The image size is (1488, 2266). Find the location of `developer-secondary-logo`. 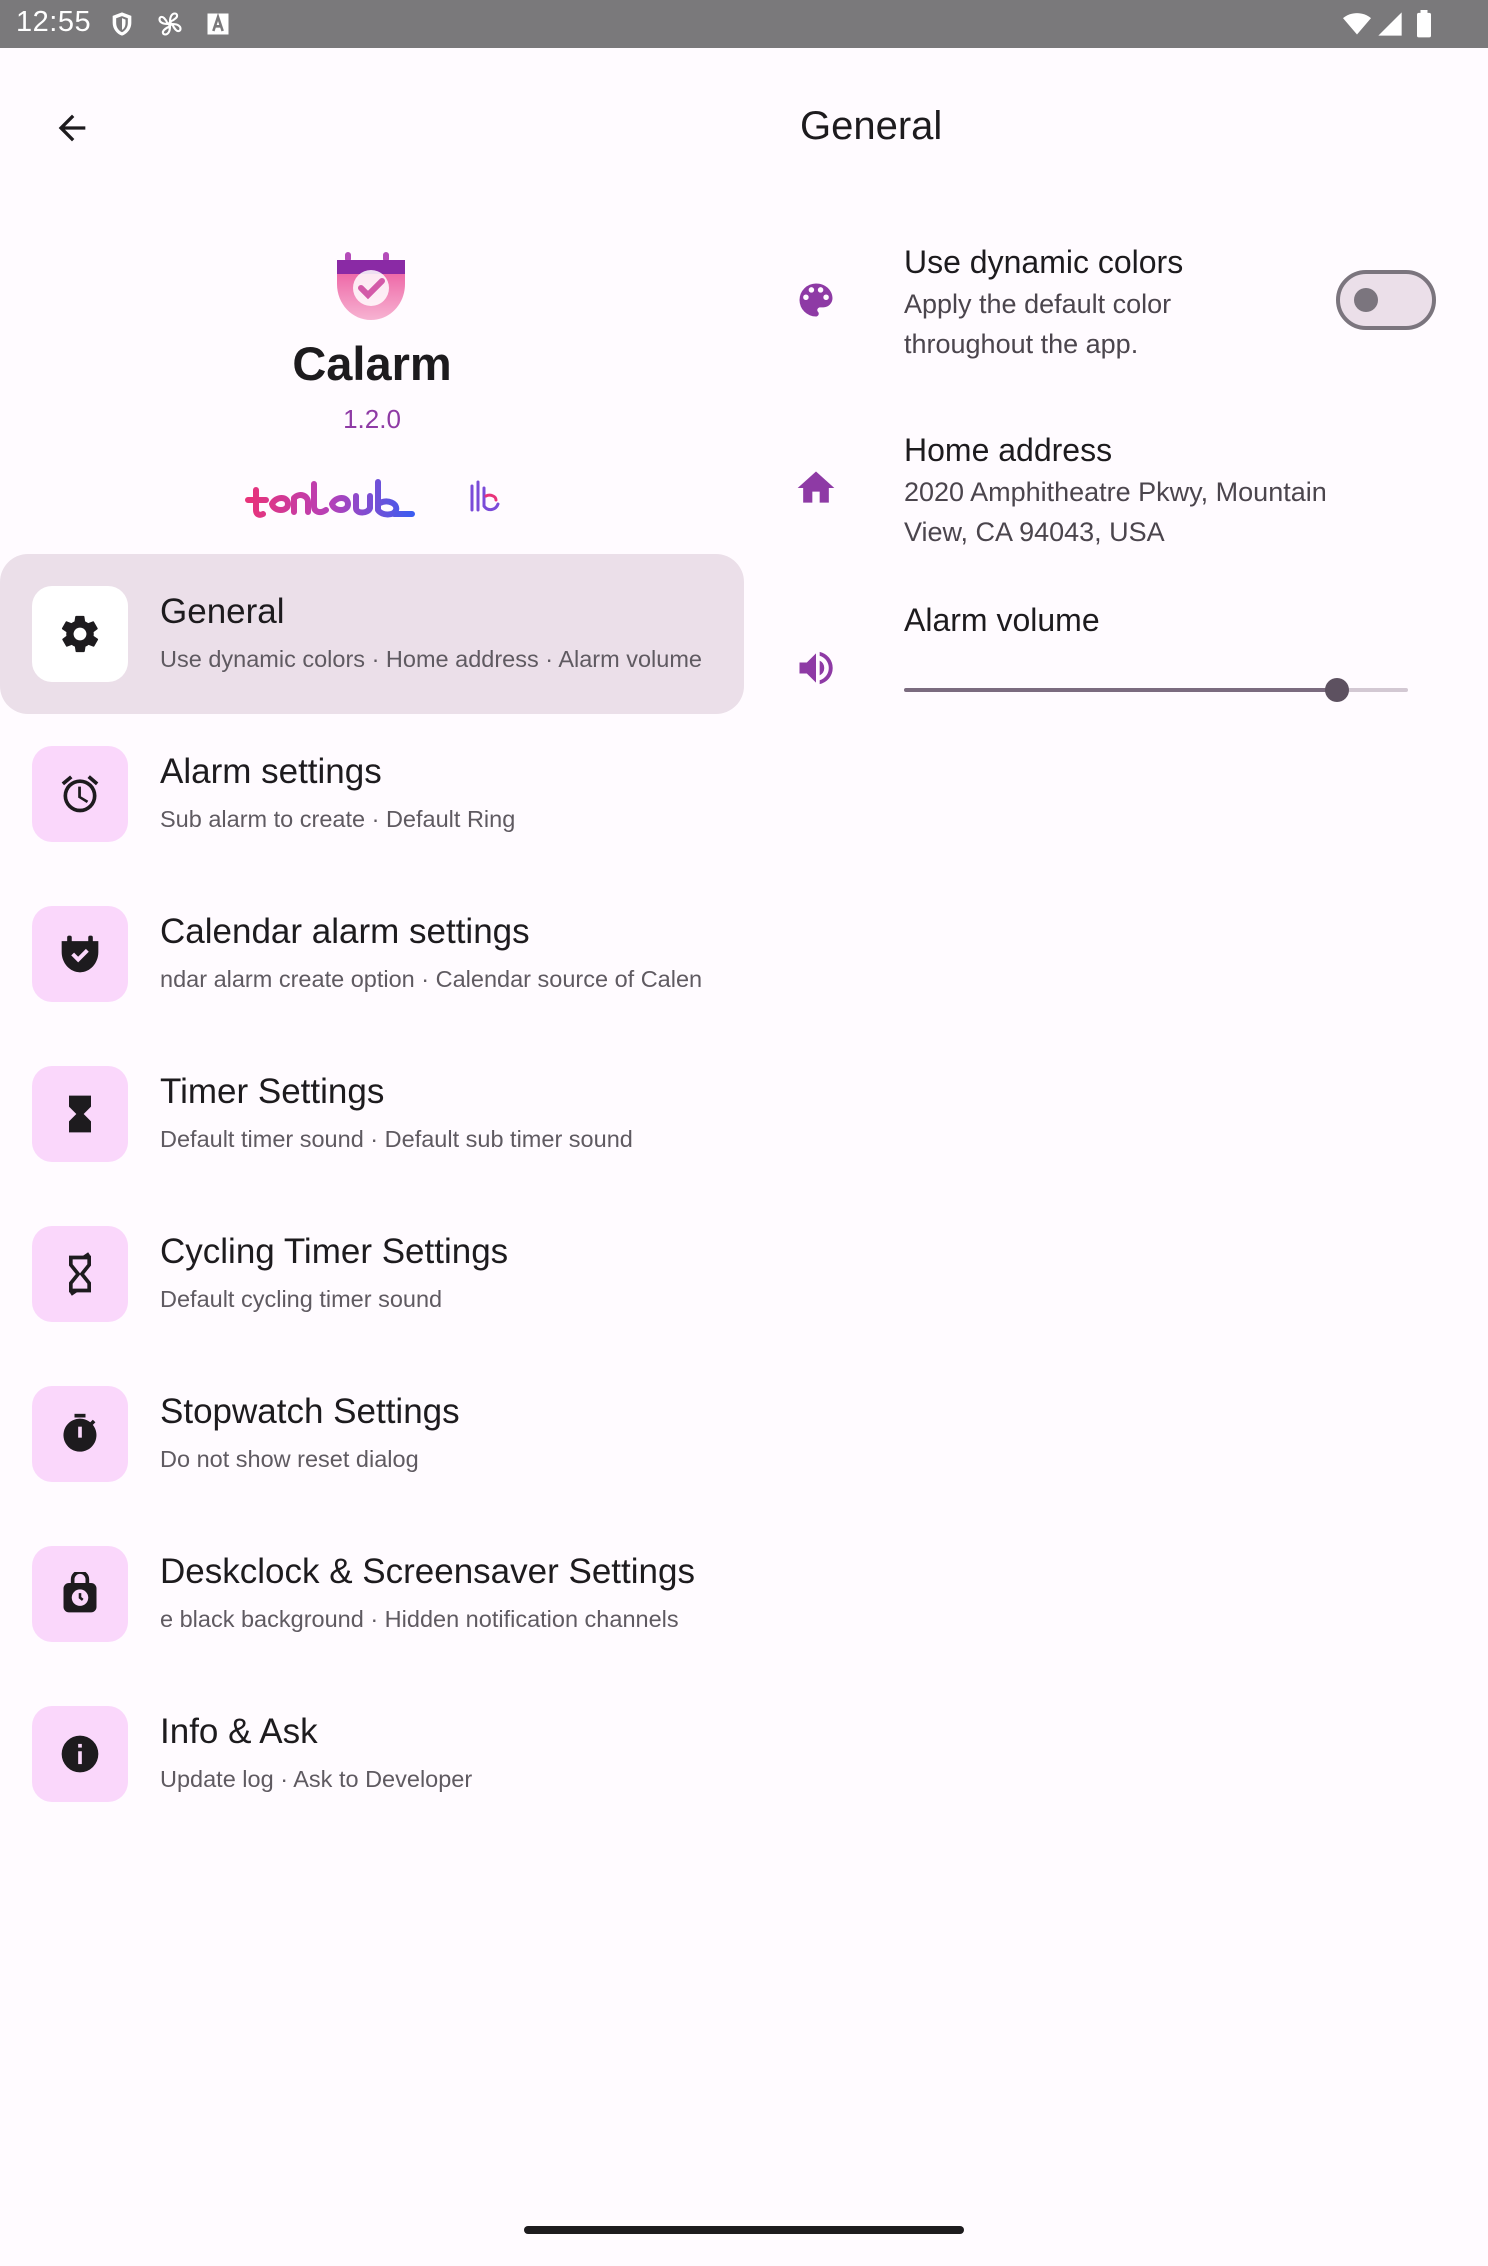

developer-secondary-logo is located at coordinates (484, 498).